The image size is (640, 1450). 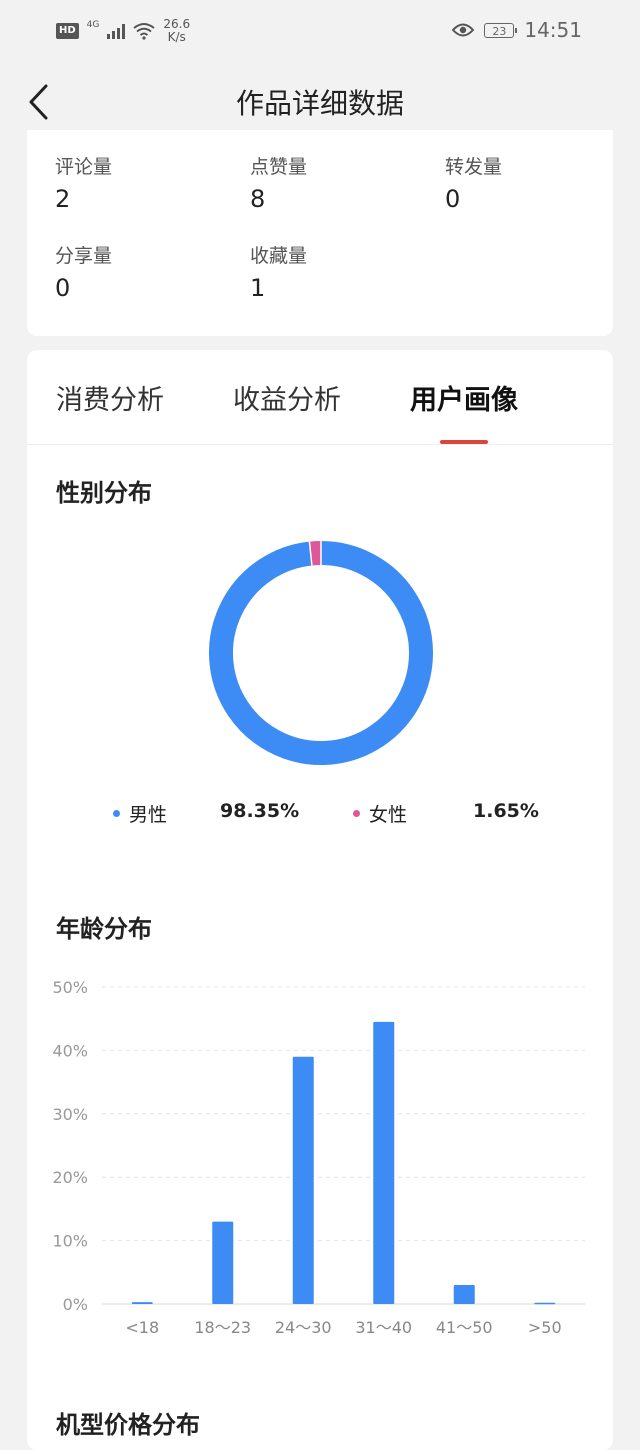 What do you see at coordinates (545, 1327) in the screenshot?
I see `x-tick-label: >50` at bounding box center [545, 1327].